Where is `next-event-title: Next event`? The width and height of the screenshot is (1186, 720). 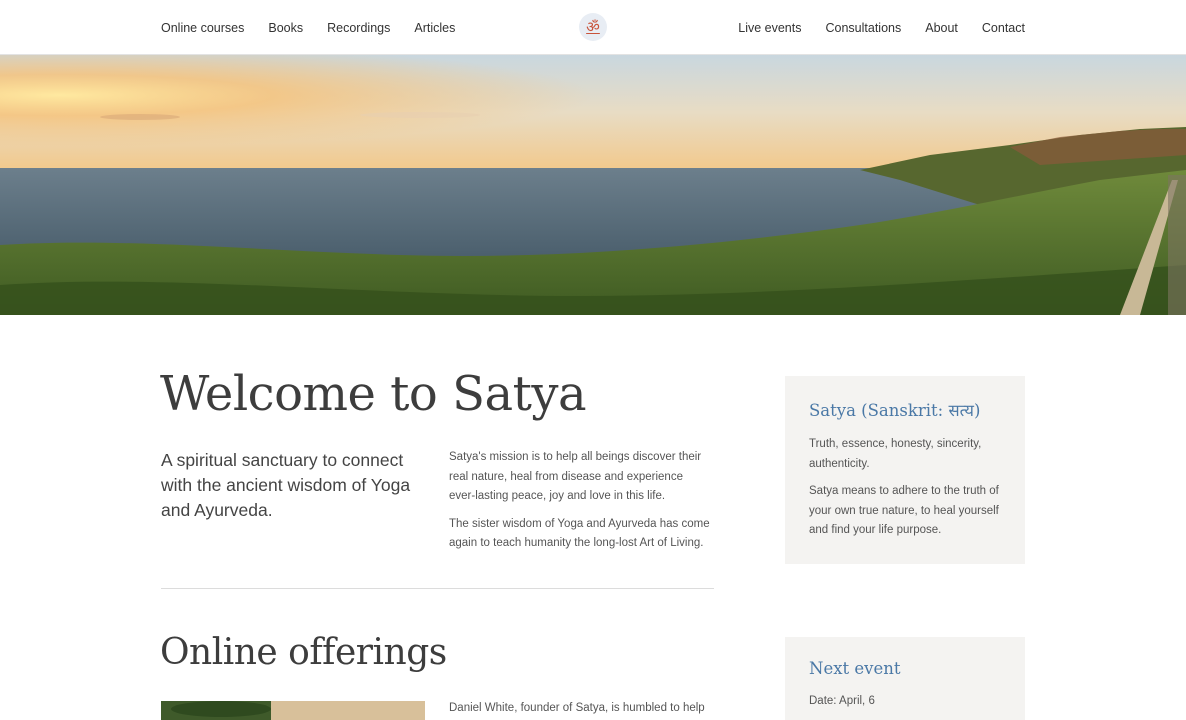 next-event-title: Next event is located at coordinates (855, 668).